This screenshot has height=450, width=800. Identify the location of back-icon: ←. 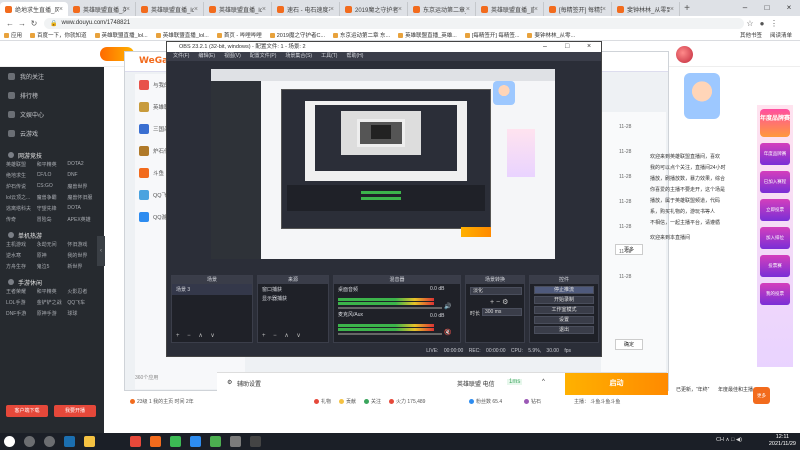
(10, 23).